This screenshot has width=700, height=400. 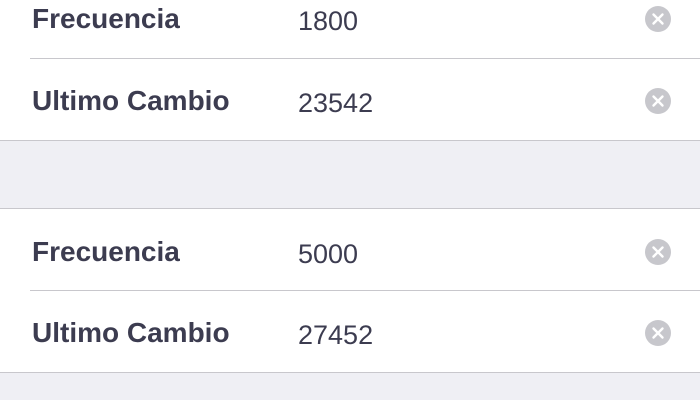 I want to click on frecuencia-row: Frecuencia 1800, so click(x=350, y=29).